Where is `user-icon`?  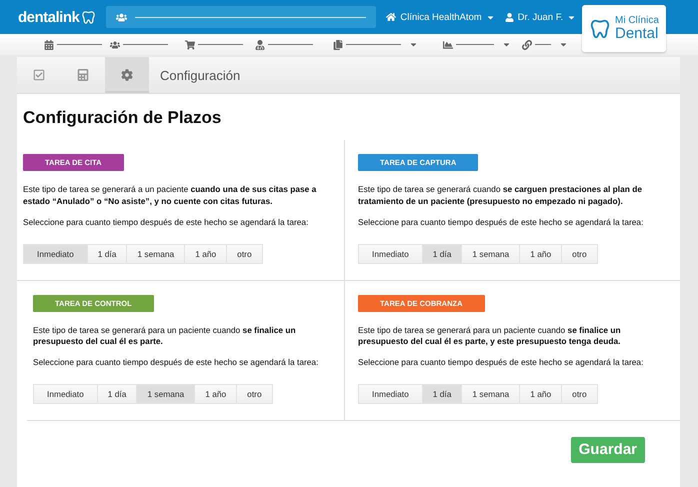 user-icon is located at coordinates (509, 17).